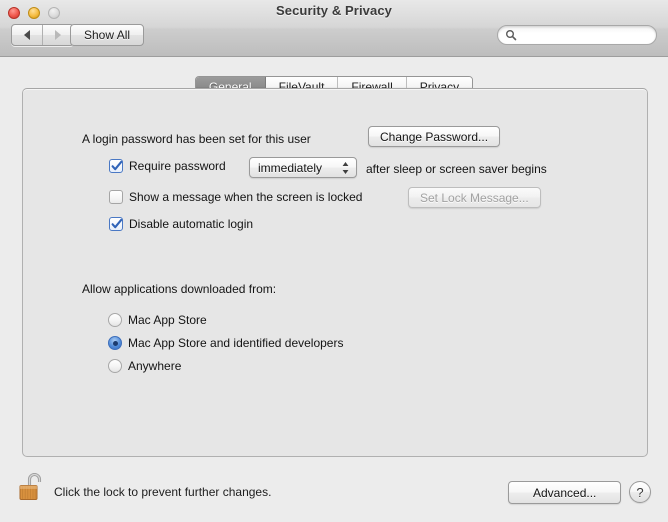 The width and height of the screenshot is (668, 522). What do you see at coordinates (115, 366) in the screenshot?
I see `radio-anywhere` at bounding box center [115, 366].